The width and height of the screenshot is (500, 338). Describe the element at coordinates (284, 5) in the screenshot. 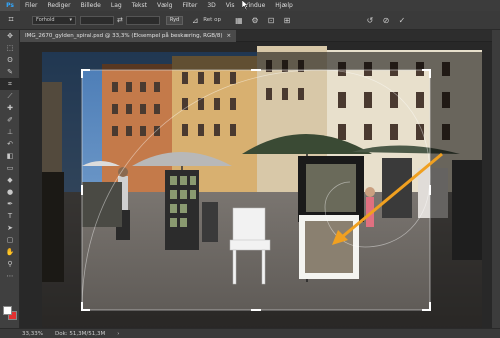

I see `menu-help: Hjælp` at that location.